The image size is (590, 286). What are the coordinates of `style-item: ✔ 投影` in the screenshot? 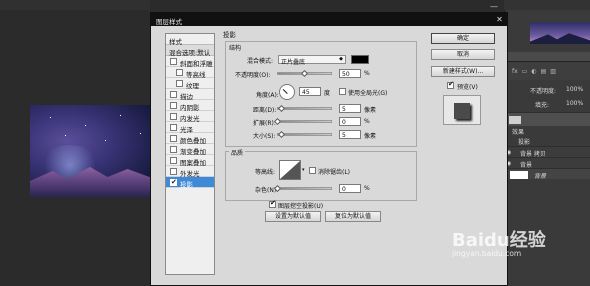 It's located at (190, 183).